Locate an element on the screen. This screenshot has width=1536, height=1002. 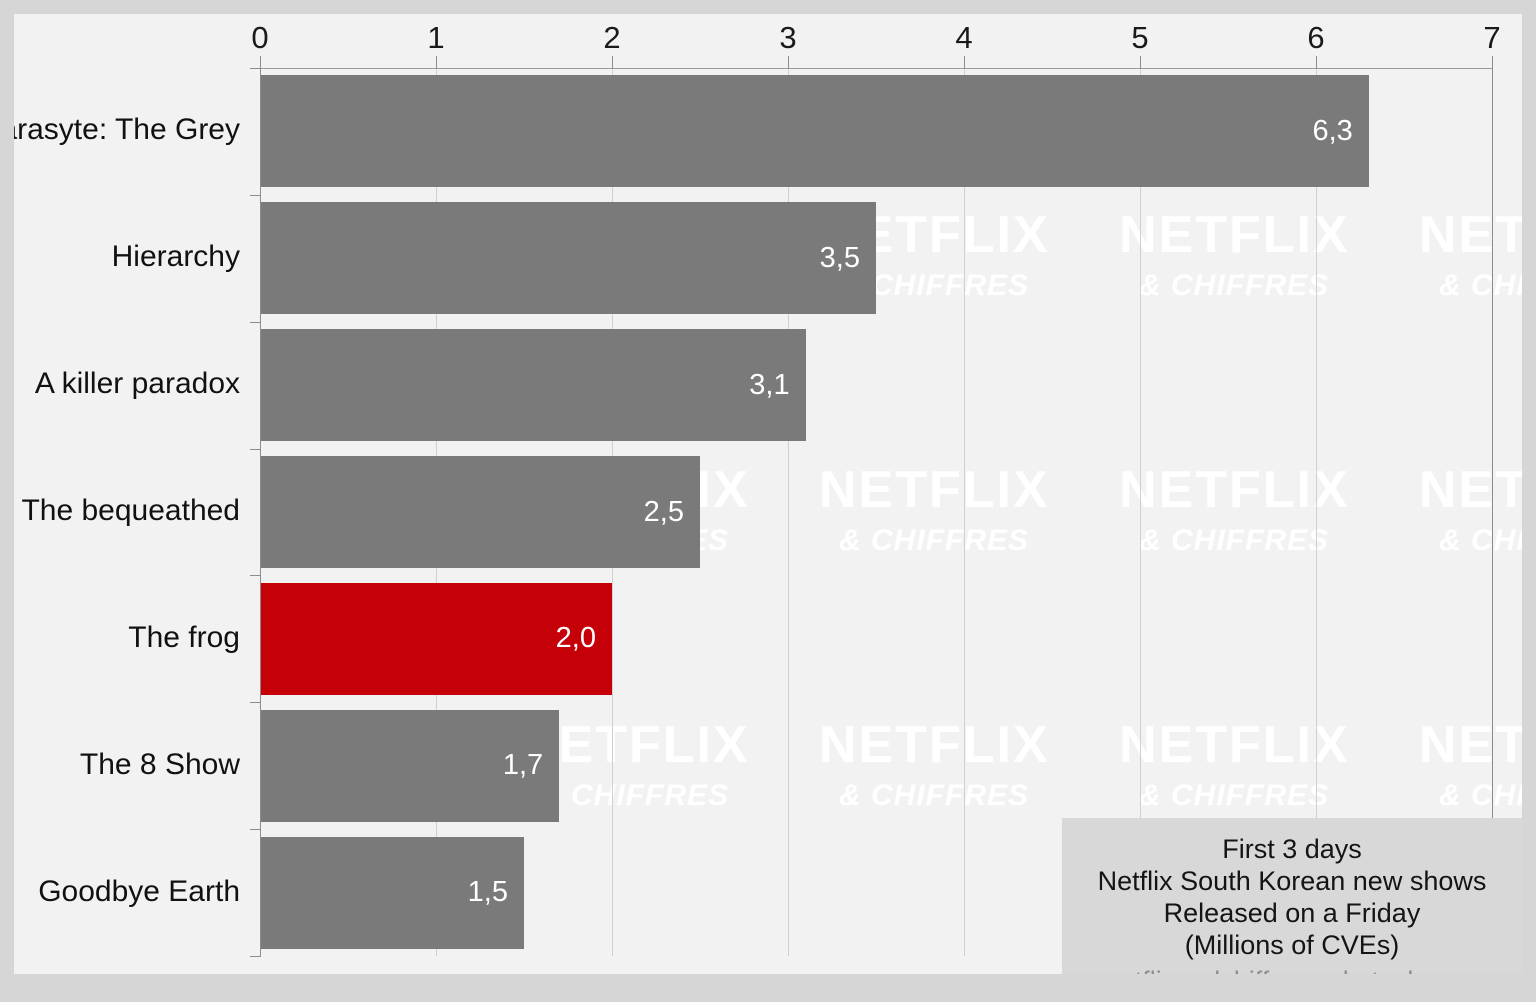
x-tick-label-0: 0 is located at coordinates (260, 37).